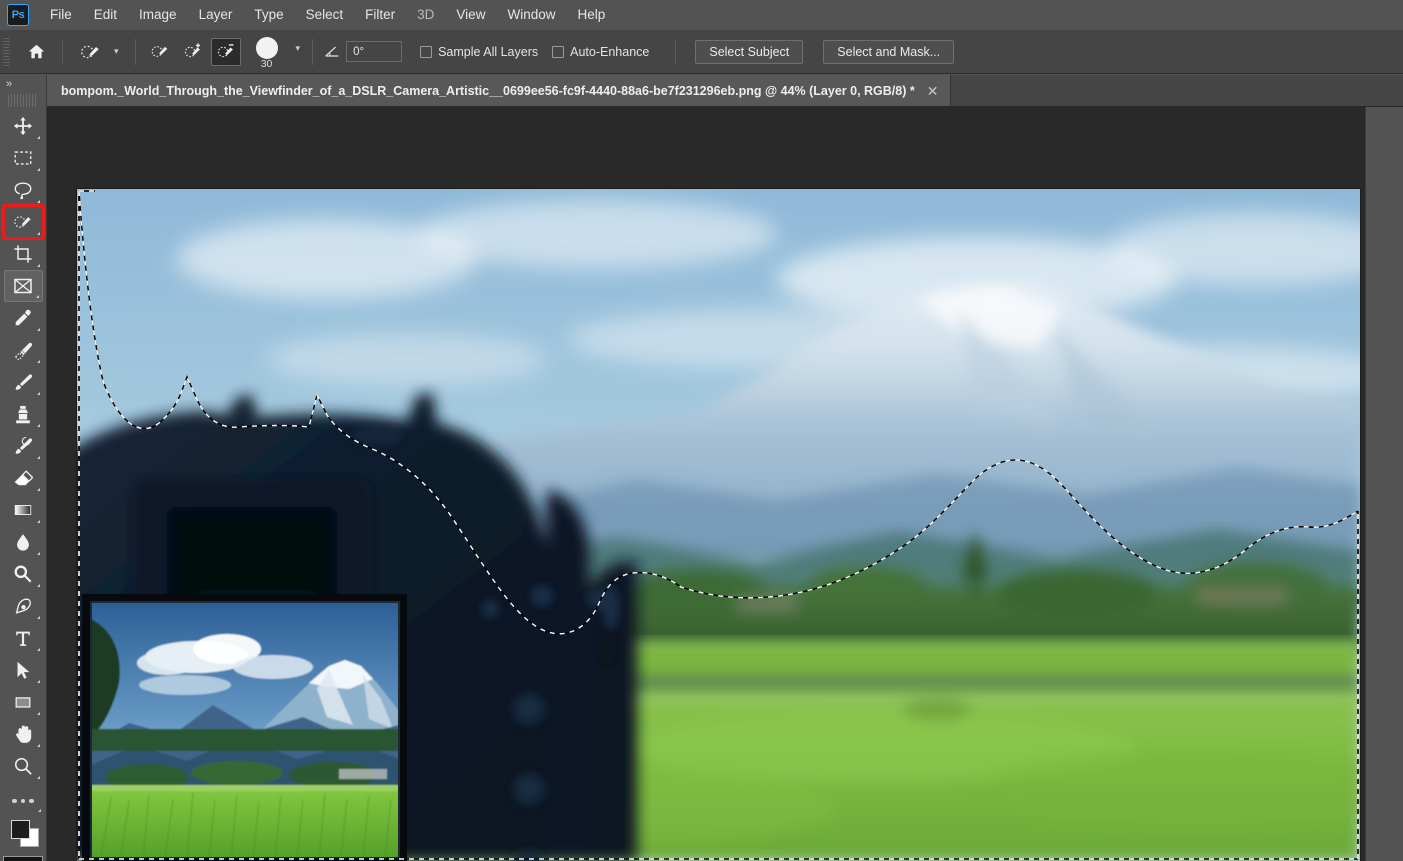 This screenshot has width=1403, height=861. Describe the element at coordinates (36, 52) in the screenshot. I see `home-button` at that location.